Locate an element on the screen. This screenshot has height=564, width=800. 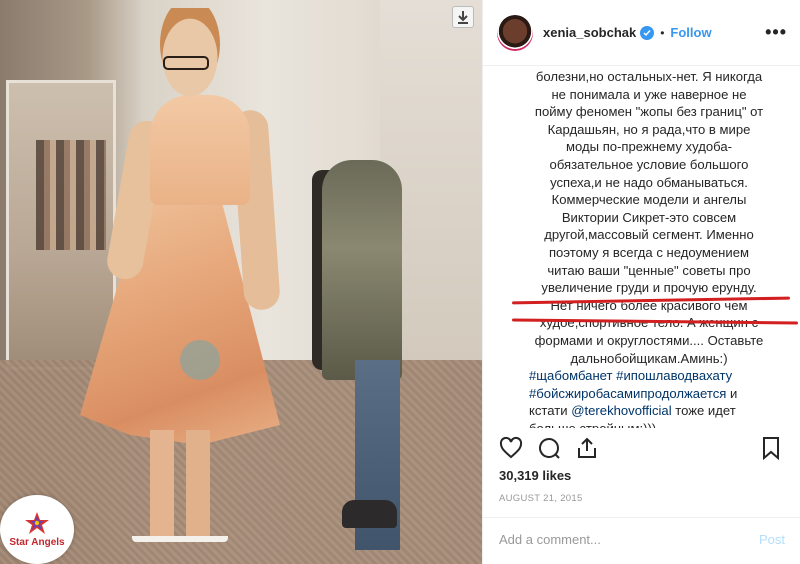
post-header: xenia_sobchak • Follow ••• is located at coordinates (641, 33).